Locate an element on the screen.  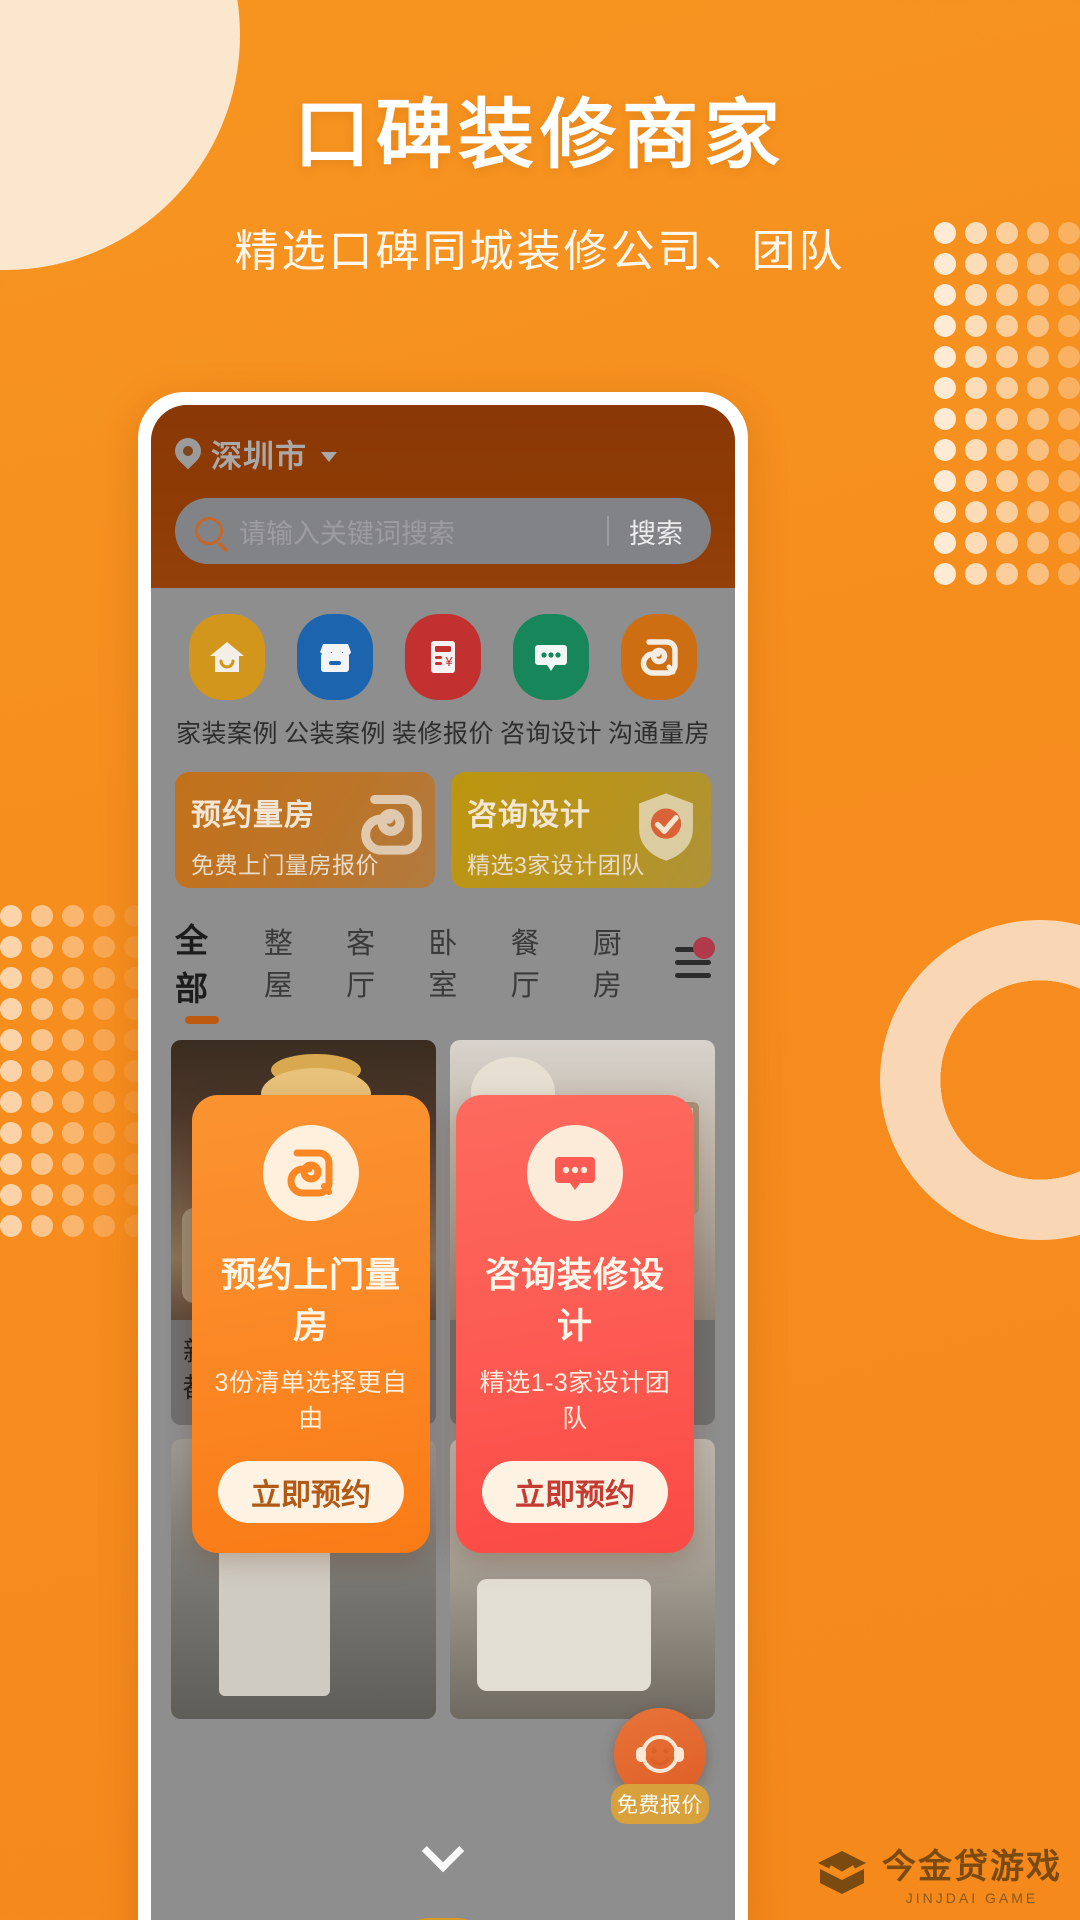
quick-action-2: 公装案例 is located at coordinates (335, 682).